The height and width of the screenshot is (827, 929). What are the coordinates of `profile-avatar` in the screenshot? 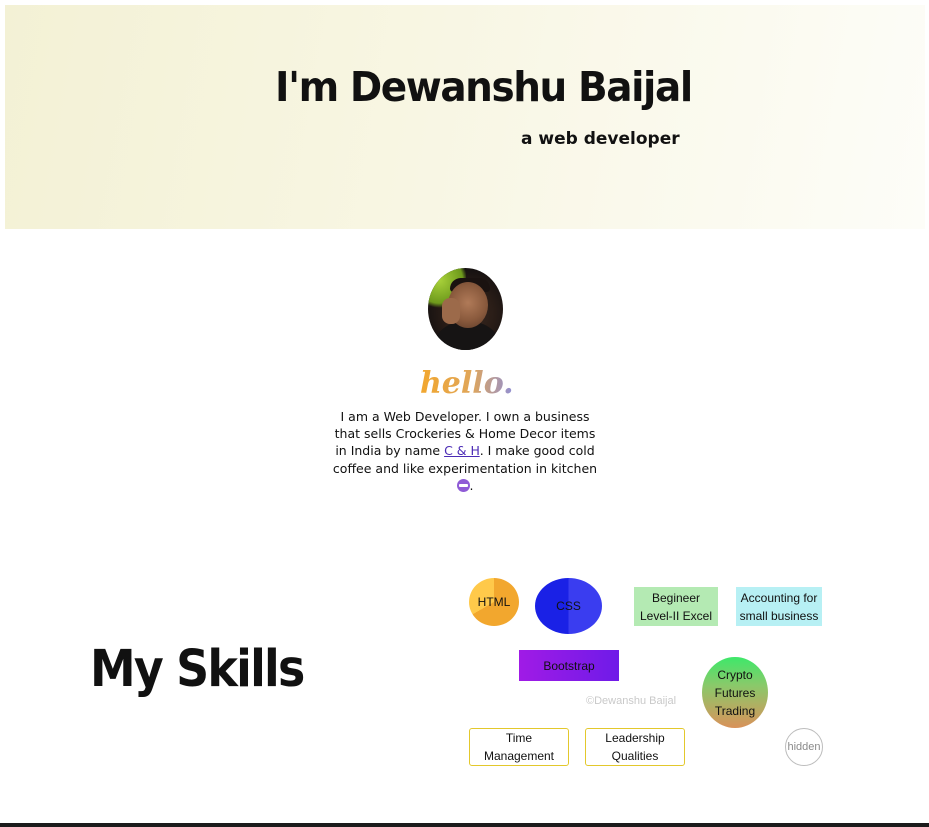 It's located at (465, 309).